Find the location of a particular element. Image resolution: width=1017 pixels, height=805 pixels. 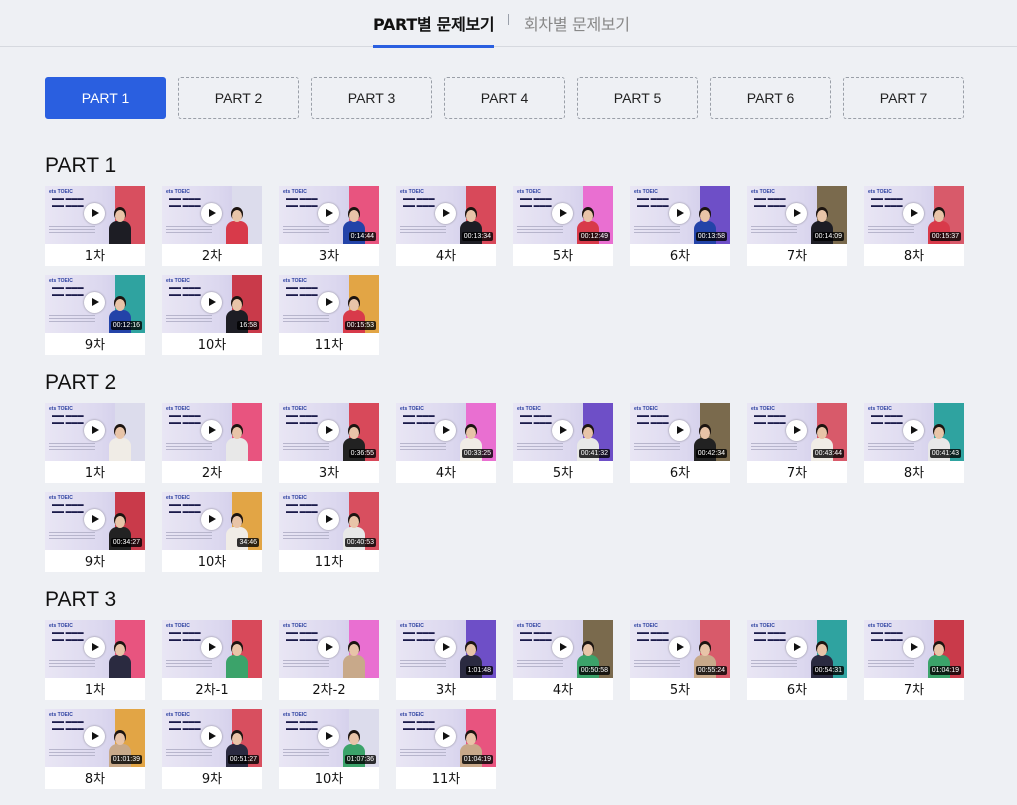

part-button-5: PART 5 is located at coordinates (637, 98).